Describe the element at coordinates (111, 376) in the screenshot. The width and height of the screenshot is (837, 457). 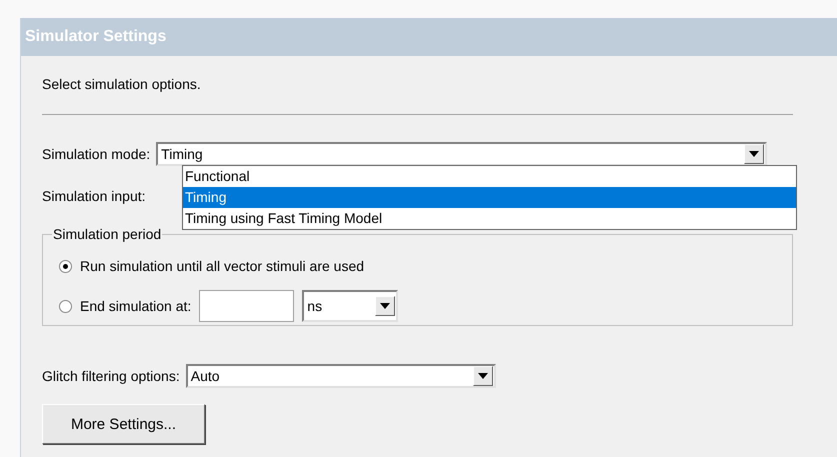
I see `field-label: Glitch filtering options:` at that location.